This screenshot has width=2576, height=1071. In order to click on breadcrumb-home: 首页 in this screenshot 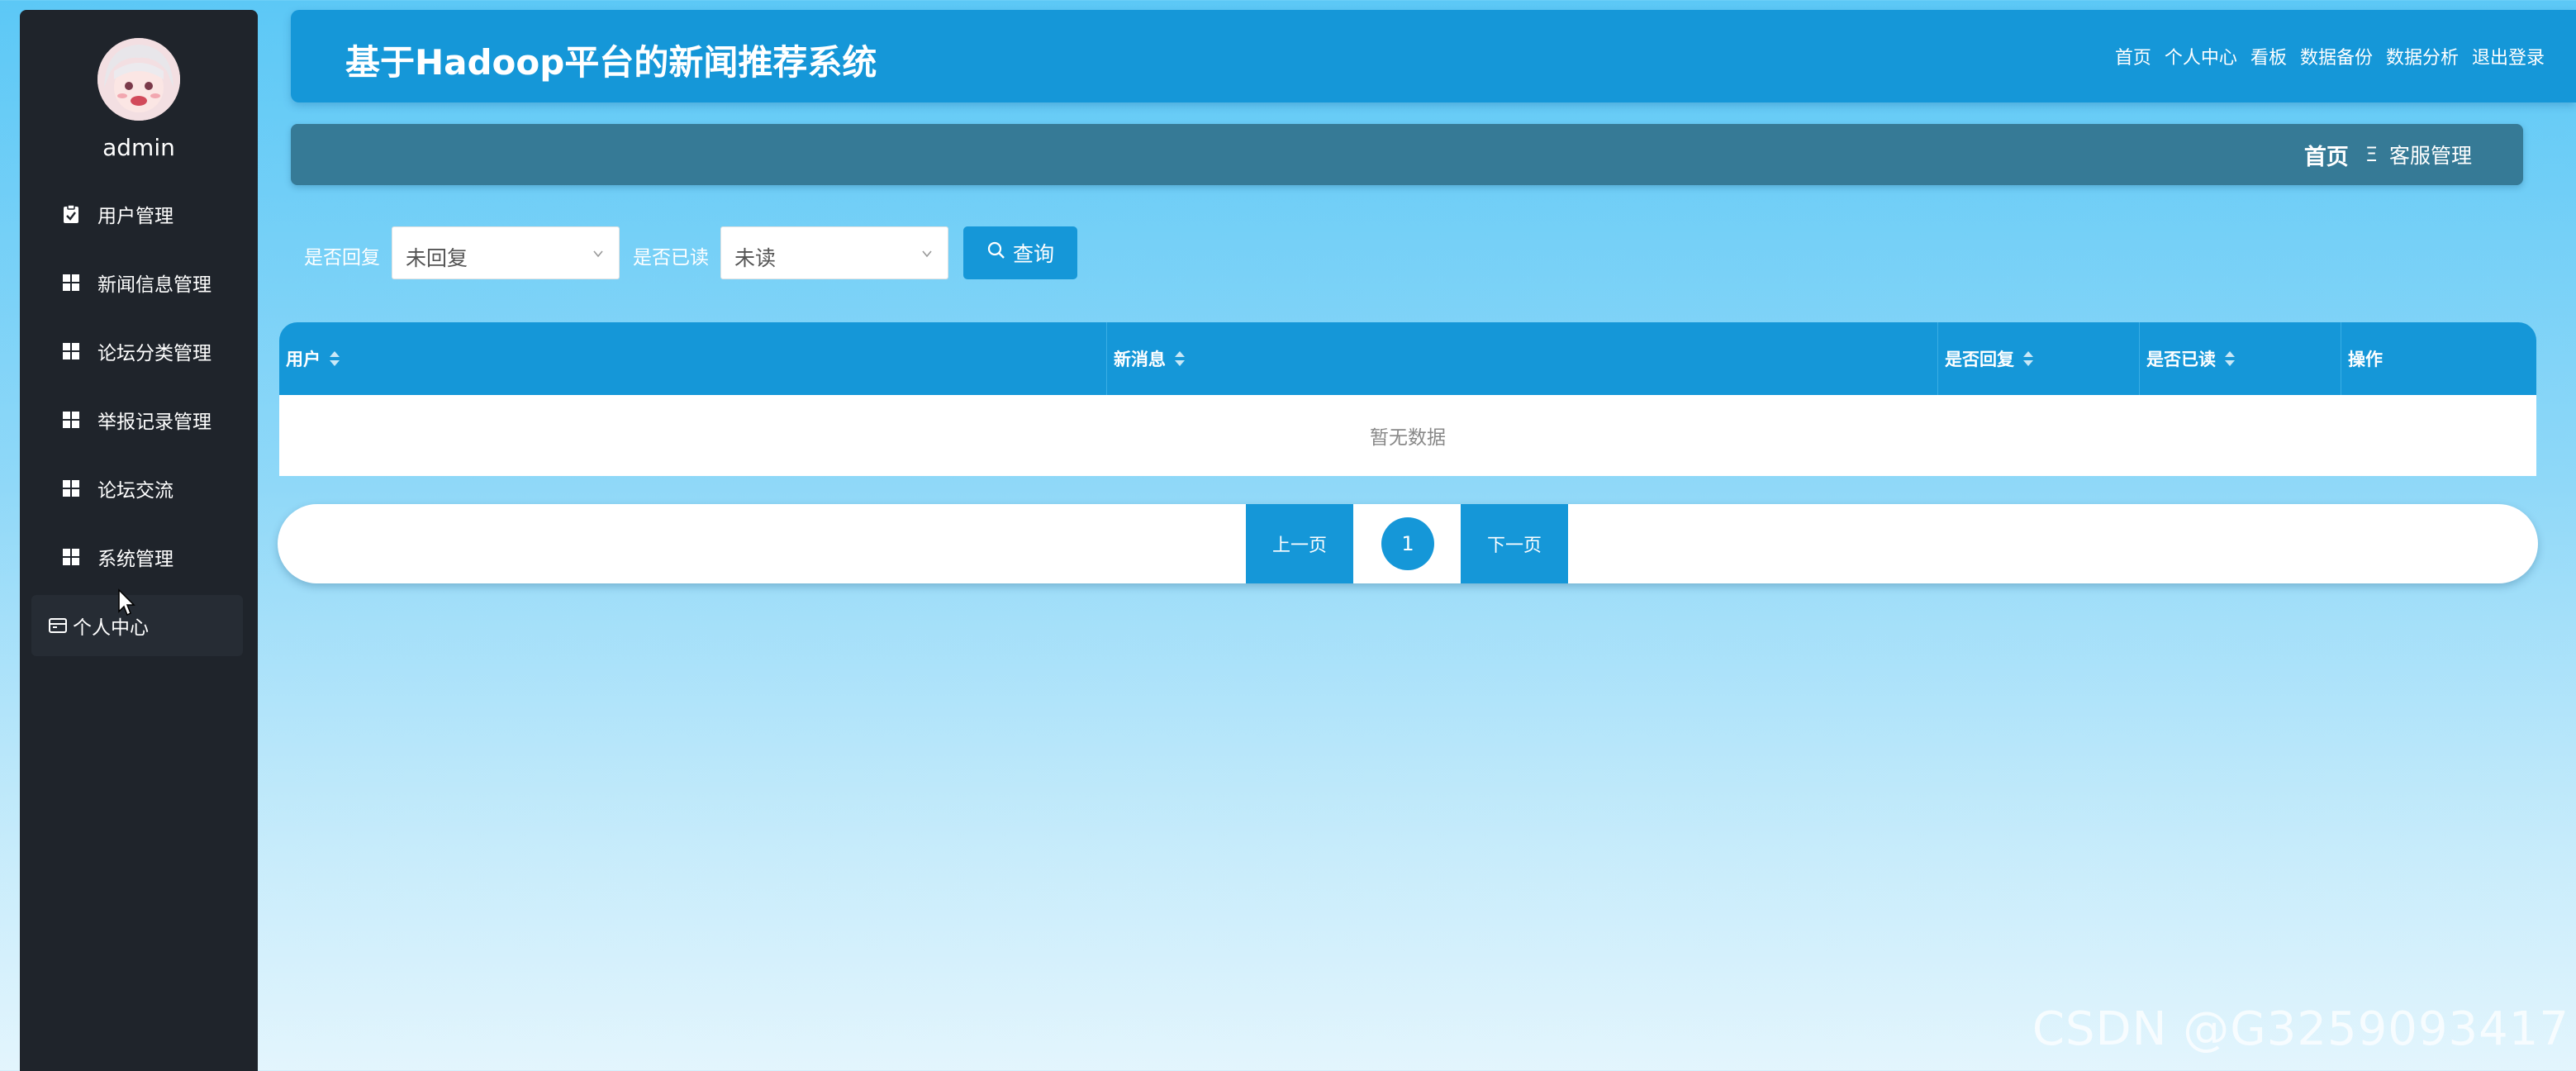, I will do `click(2326, 155)`.